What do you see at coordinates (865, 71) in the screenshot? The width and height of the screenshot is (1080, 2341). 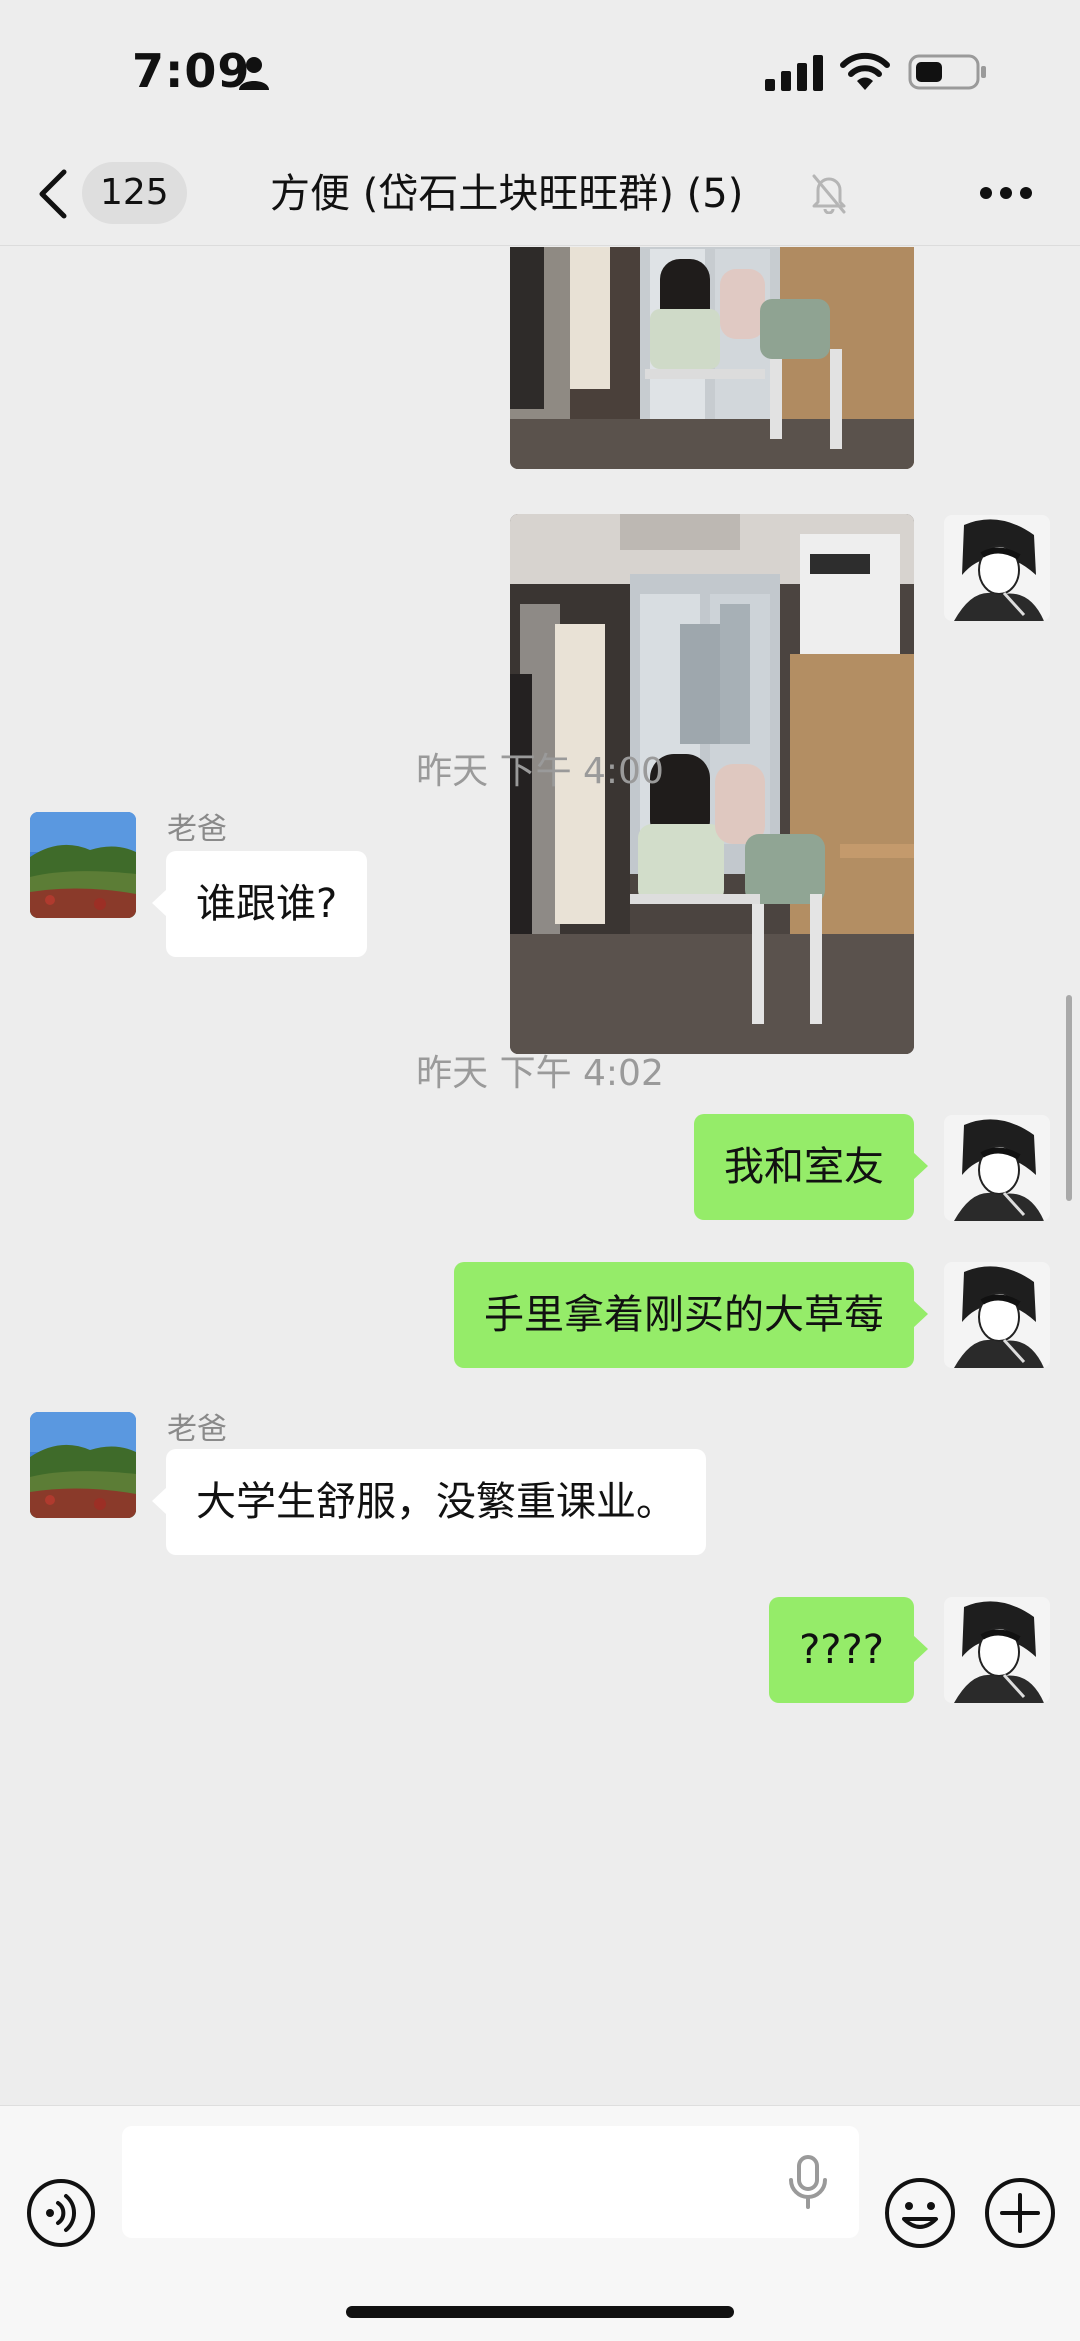 I see `wifi-icon` at bounding box center [865, 71].